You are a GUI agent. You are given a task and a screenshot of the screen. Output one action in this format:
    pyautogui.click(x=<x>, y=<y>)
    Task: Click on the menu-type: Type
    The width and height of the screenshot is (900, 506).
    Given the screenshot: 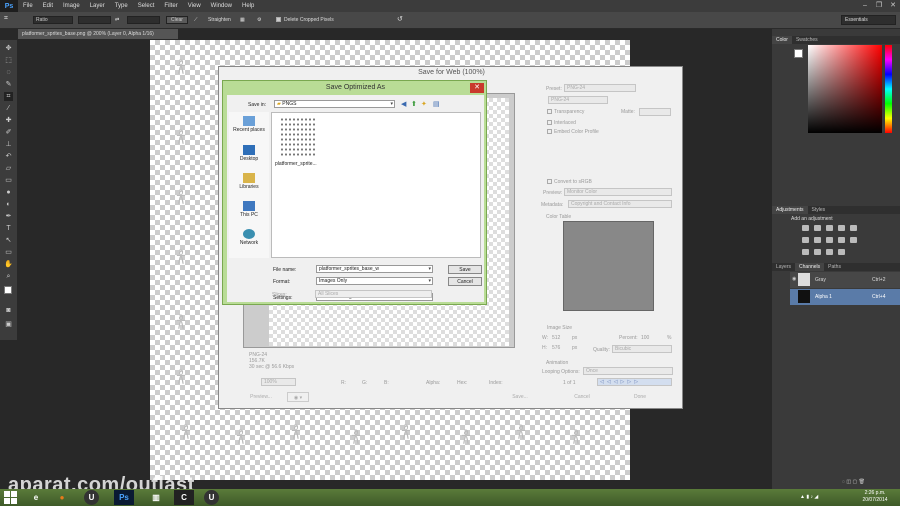 What is the action you would take?
    pyautogui.click(x=121, y=6)
    